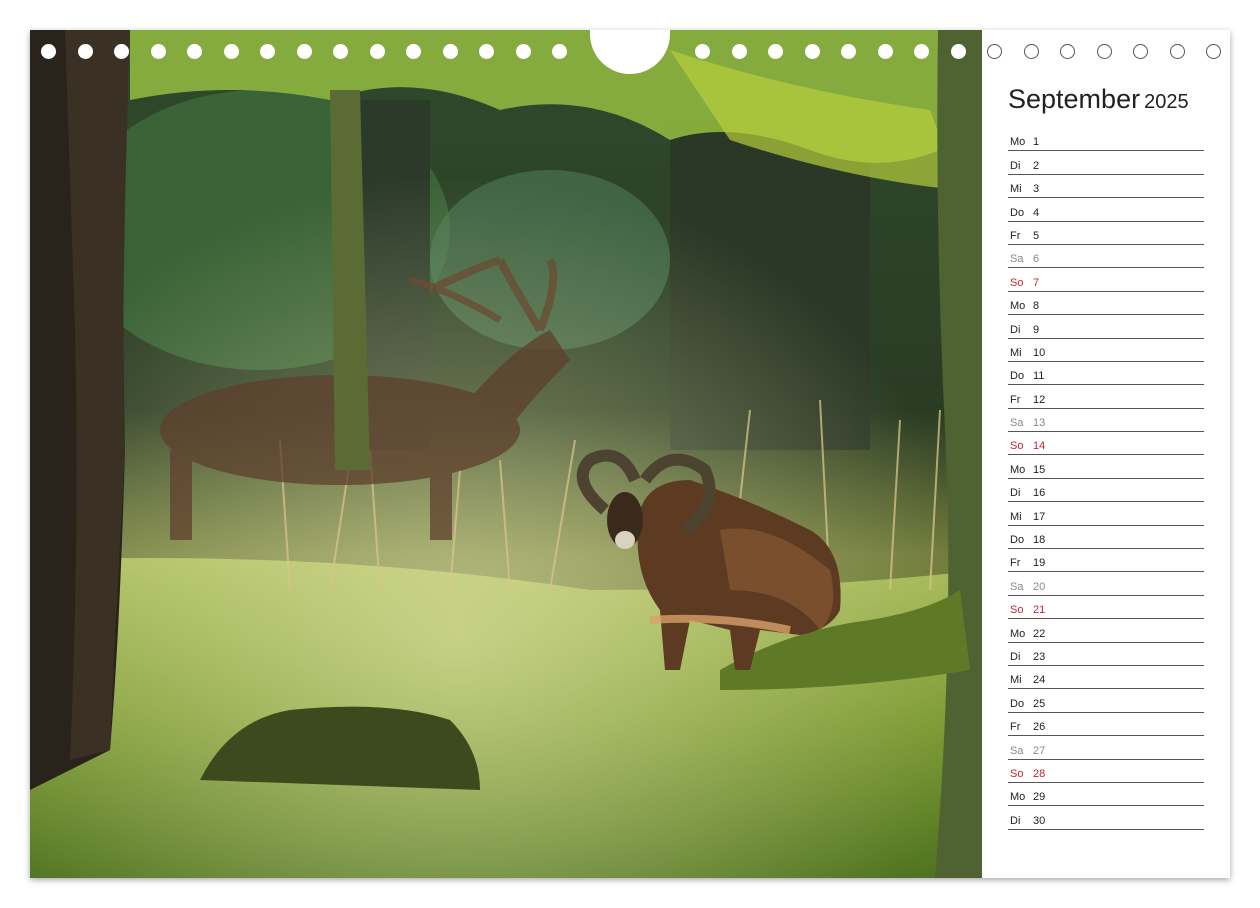  I want to click on day-number: 10, so click(1039, 352).